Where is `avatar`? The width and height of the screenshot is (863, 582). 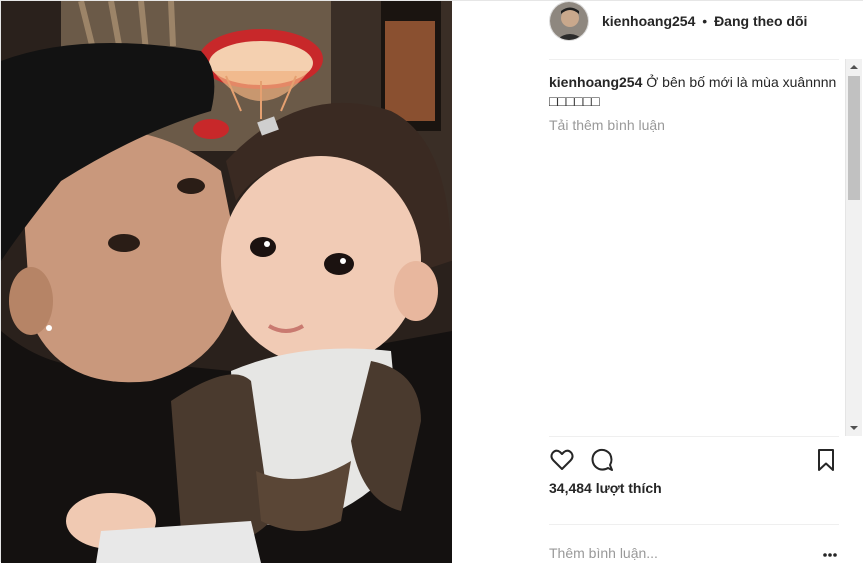 avatar is located at coordinates (569, 21).